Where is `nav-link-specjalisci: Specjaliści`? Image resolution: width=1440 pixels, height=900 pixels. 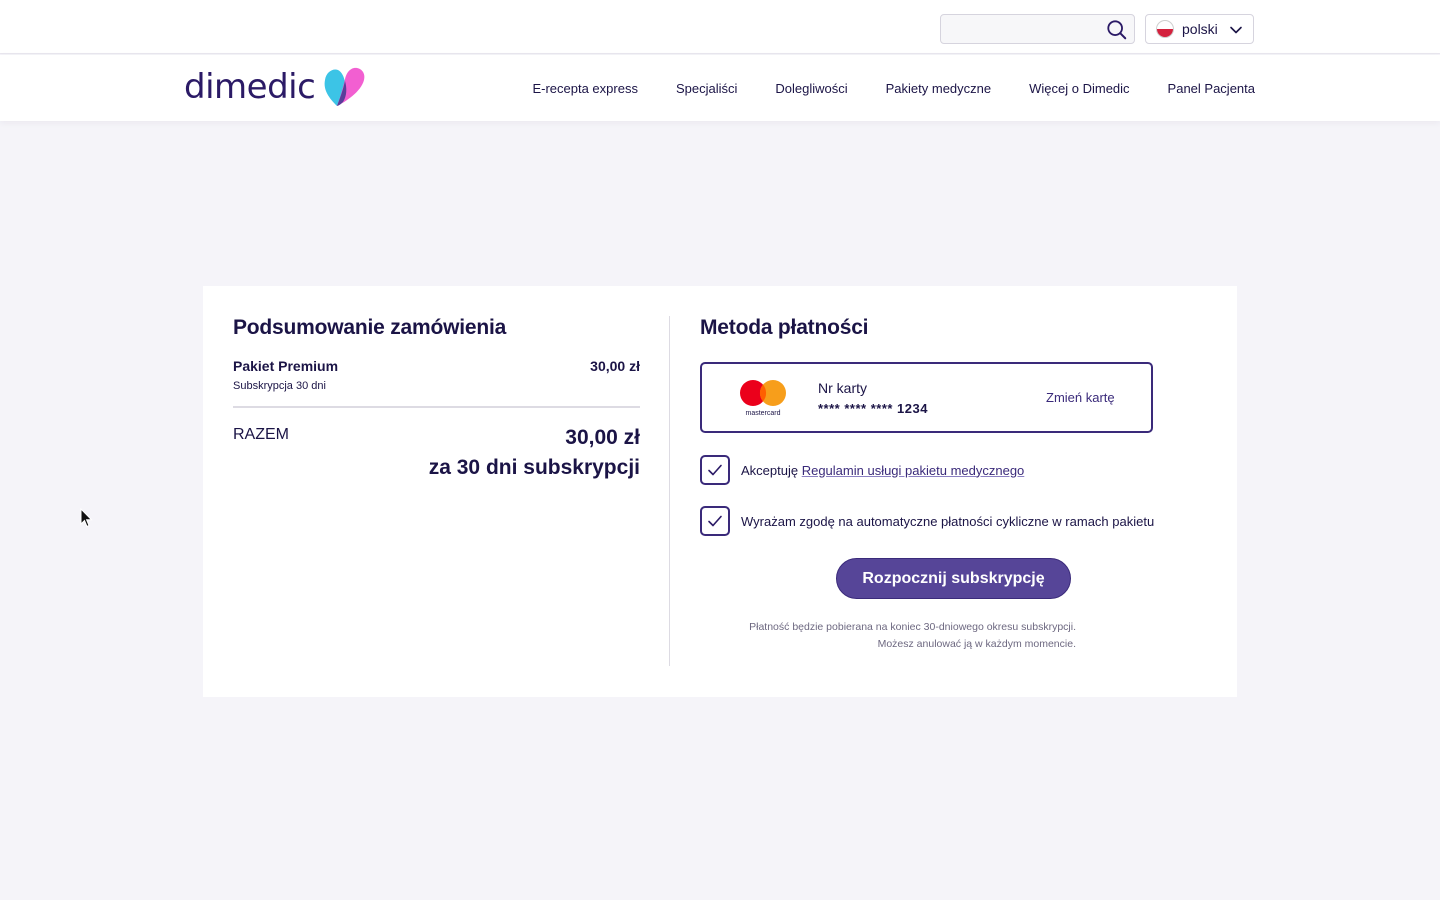
nav-link-specjalisci: Specjaliści is located at coordinates (706, 88).